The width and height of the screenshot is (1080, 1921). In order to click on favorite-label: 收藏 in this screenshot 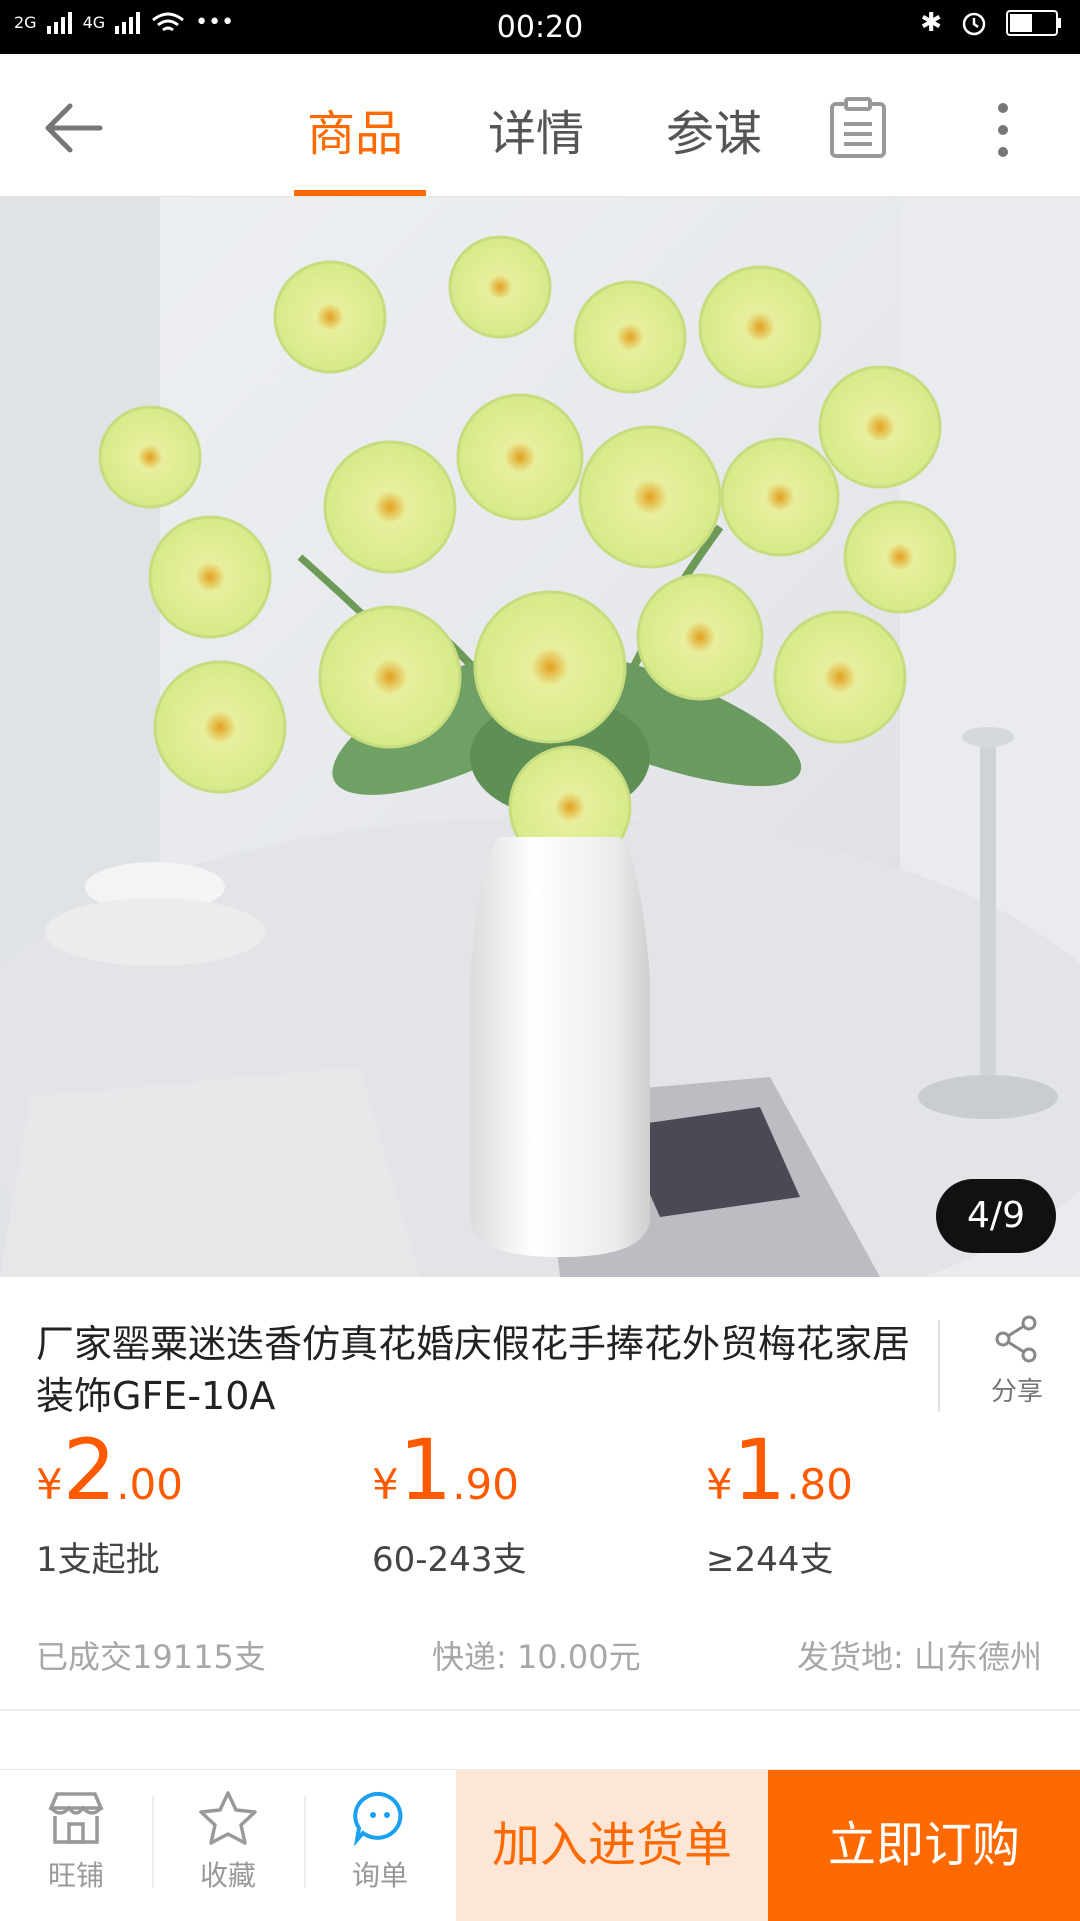, I will do `click(227, 1875)`.